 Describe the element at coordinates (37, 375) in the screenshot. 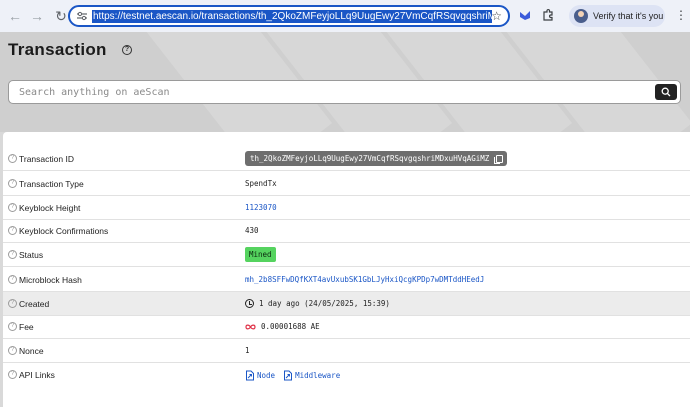

I see `row-label: API Links` at that location.